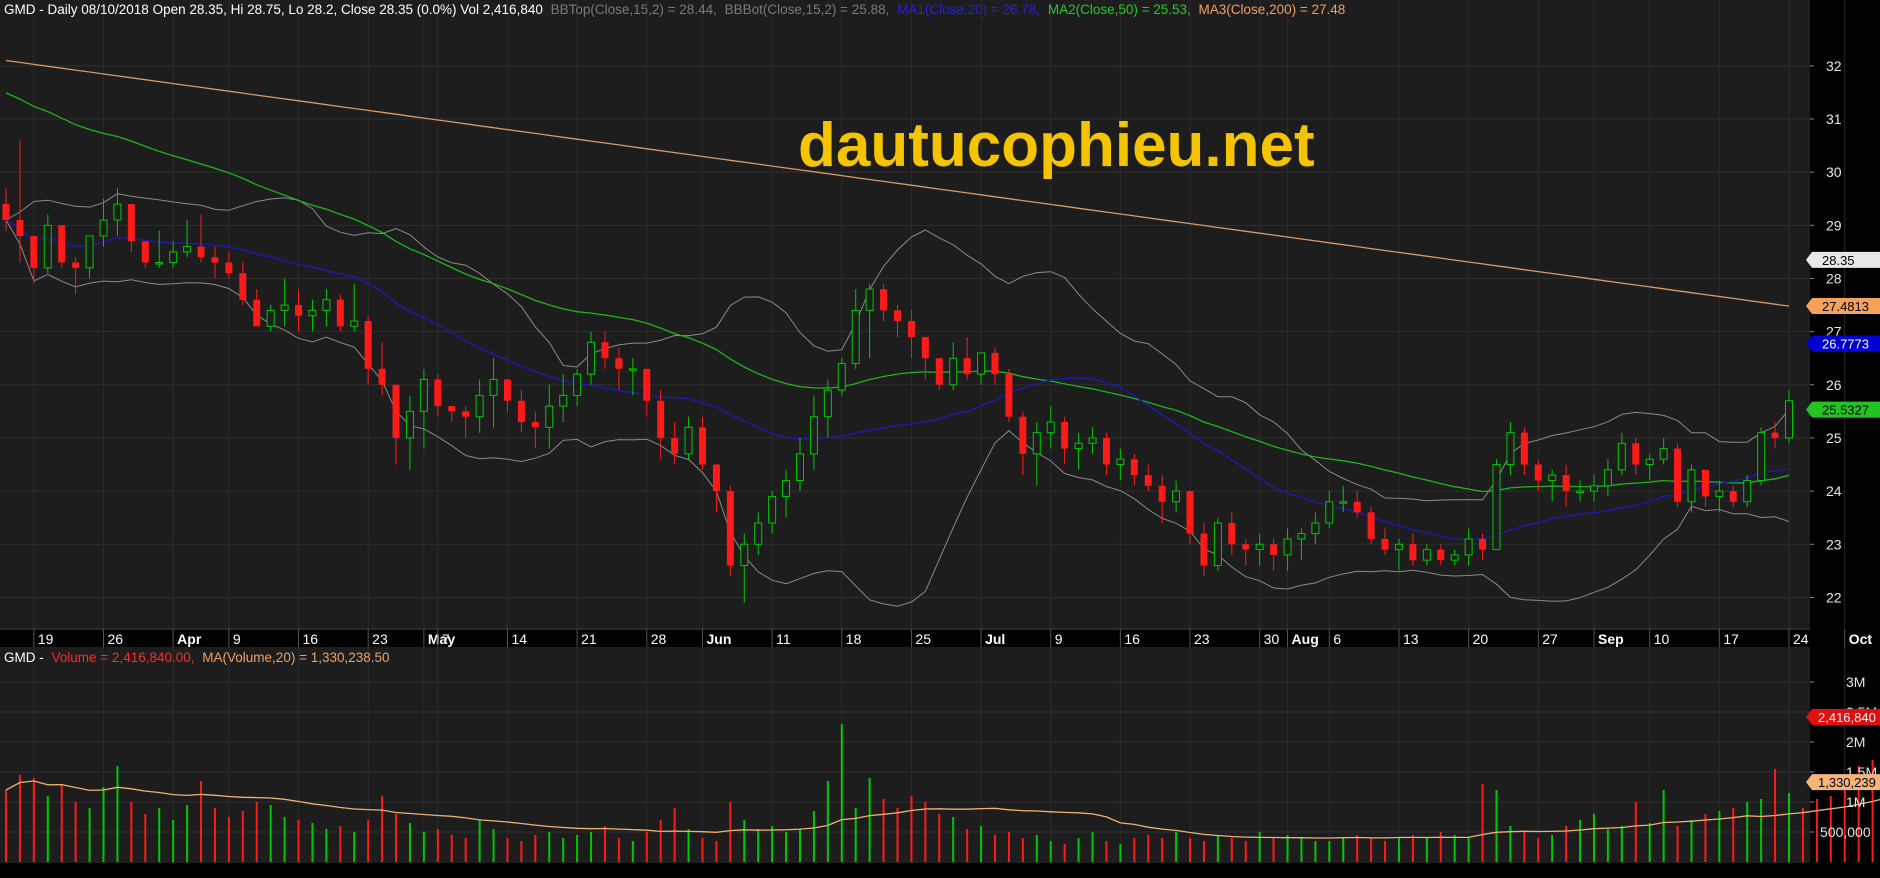 The width and height of the screenshot is (1880, 878). I want to click on date-tick-label: Aug, so click(1305, 639).